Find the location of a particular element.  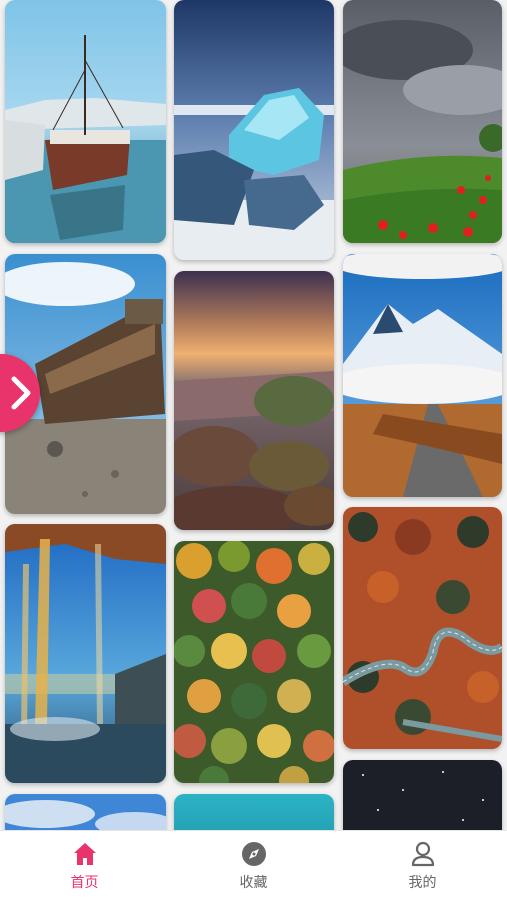

tab-home-label: 首页 is located at coordinates (84, 882).